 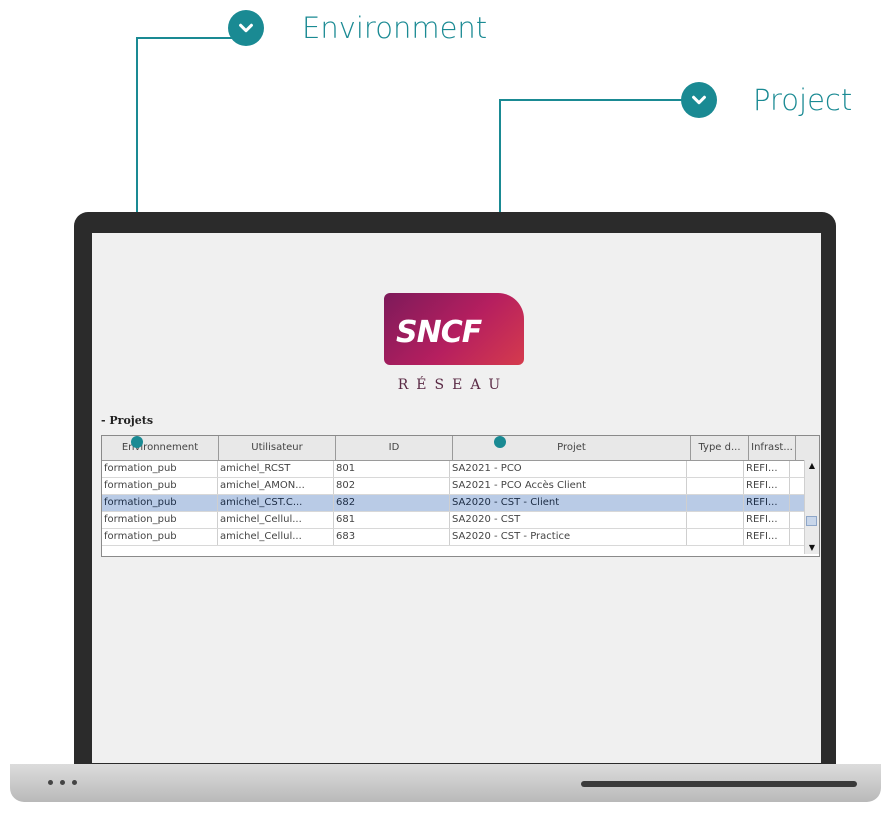 What do you see at coordinates (568, 469) in the screenshot?
I see `cell-projet: SA2021 - PCO` at bounding box center [568, 469].